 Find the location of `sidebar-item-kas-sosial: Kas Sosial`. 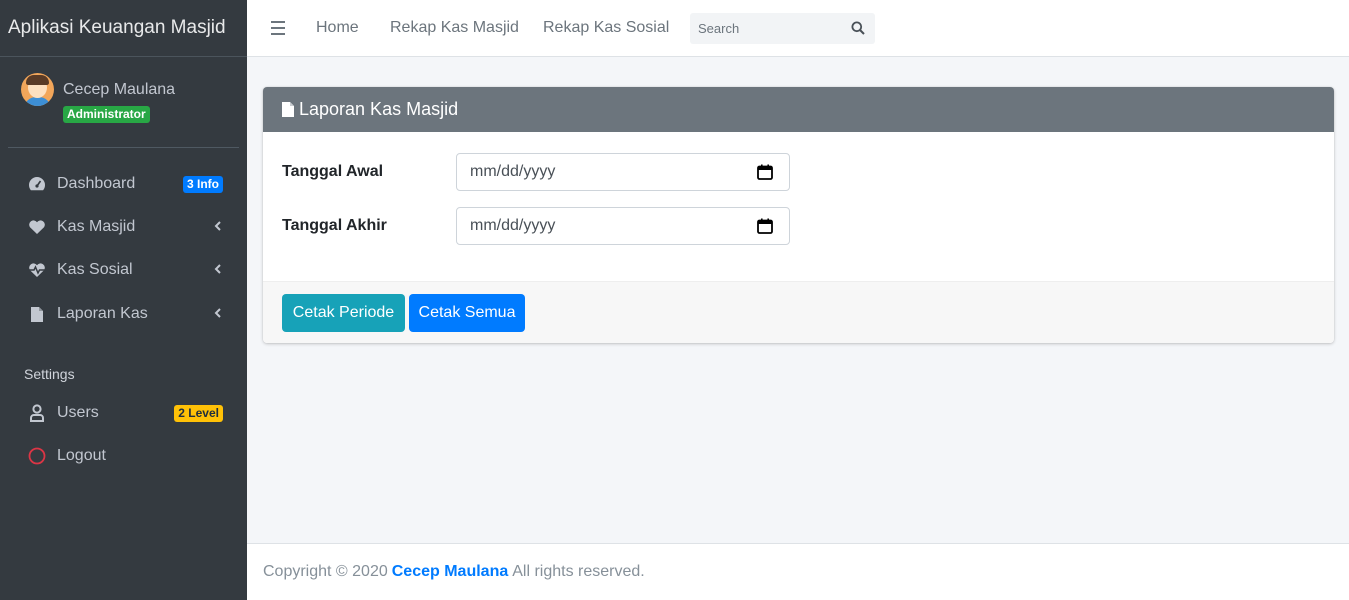

sidebar-item-kas-sosial: Kas Sosial is located at coordinates (123, 270).